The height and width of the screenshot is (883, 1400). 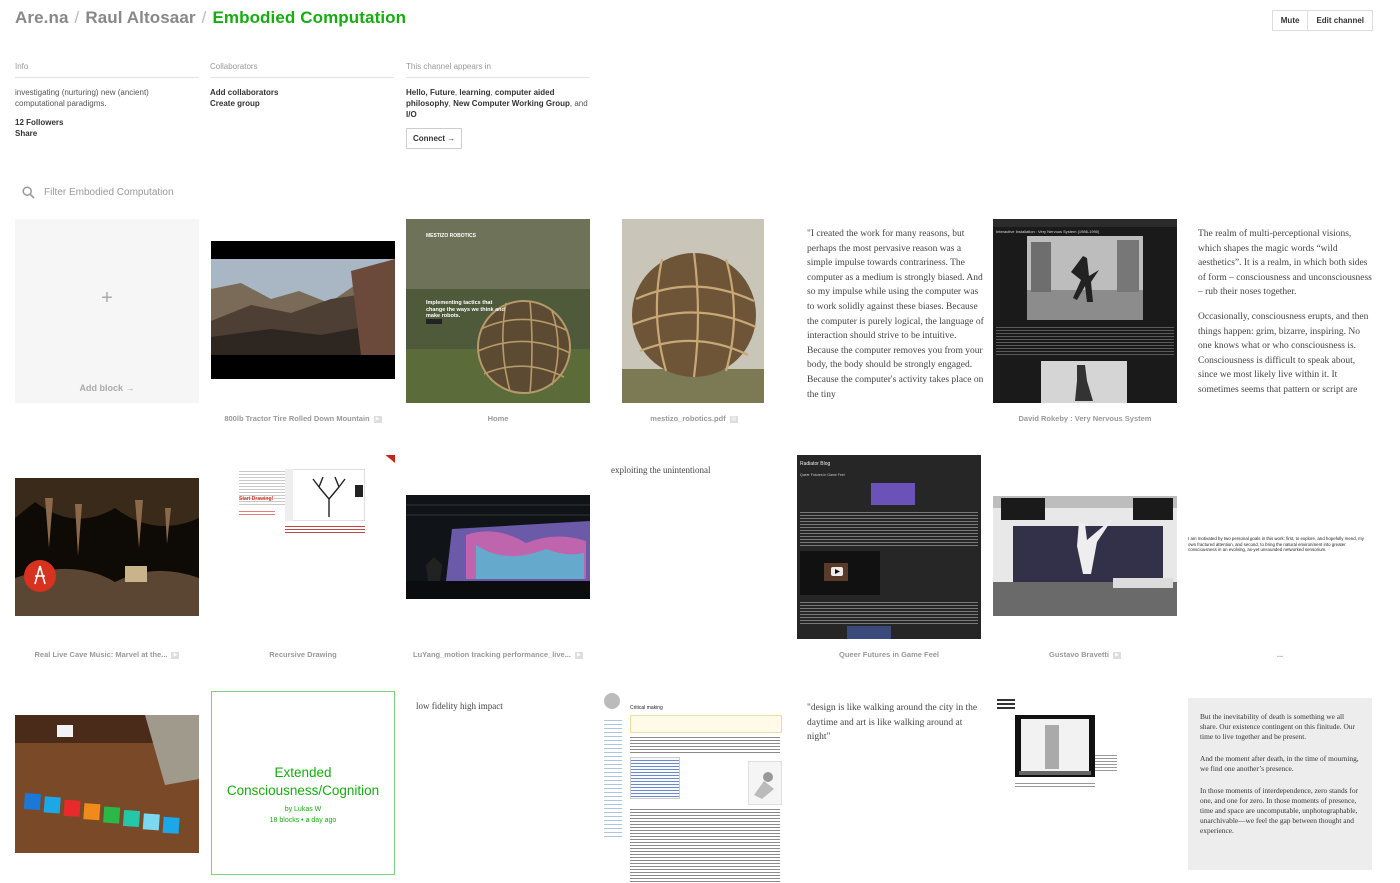 I want to click on tree-drawing, so click(x=325, y=495).